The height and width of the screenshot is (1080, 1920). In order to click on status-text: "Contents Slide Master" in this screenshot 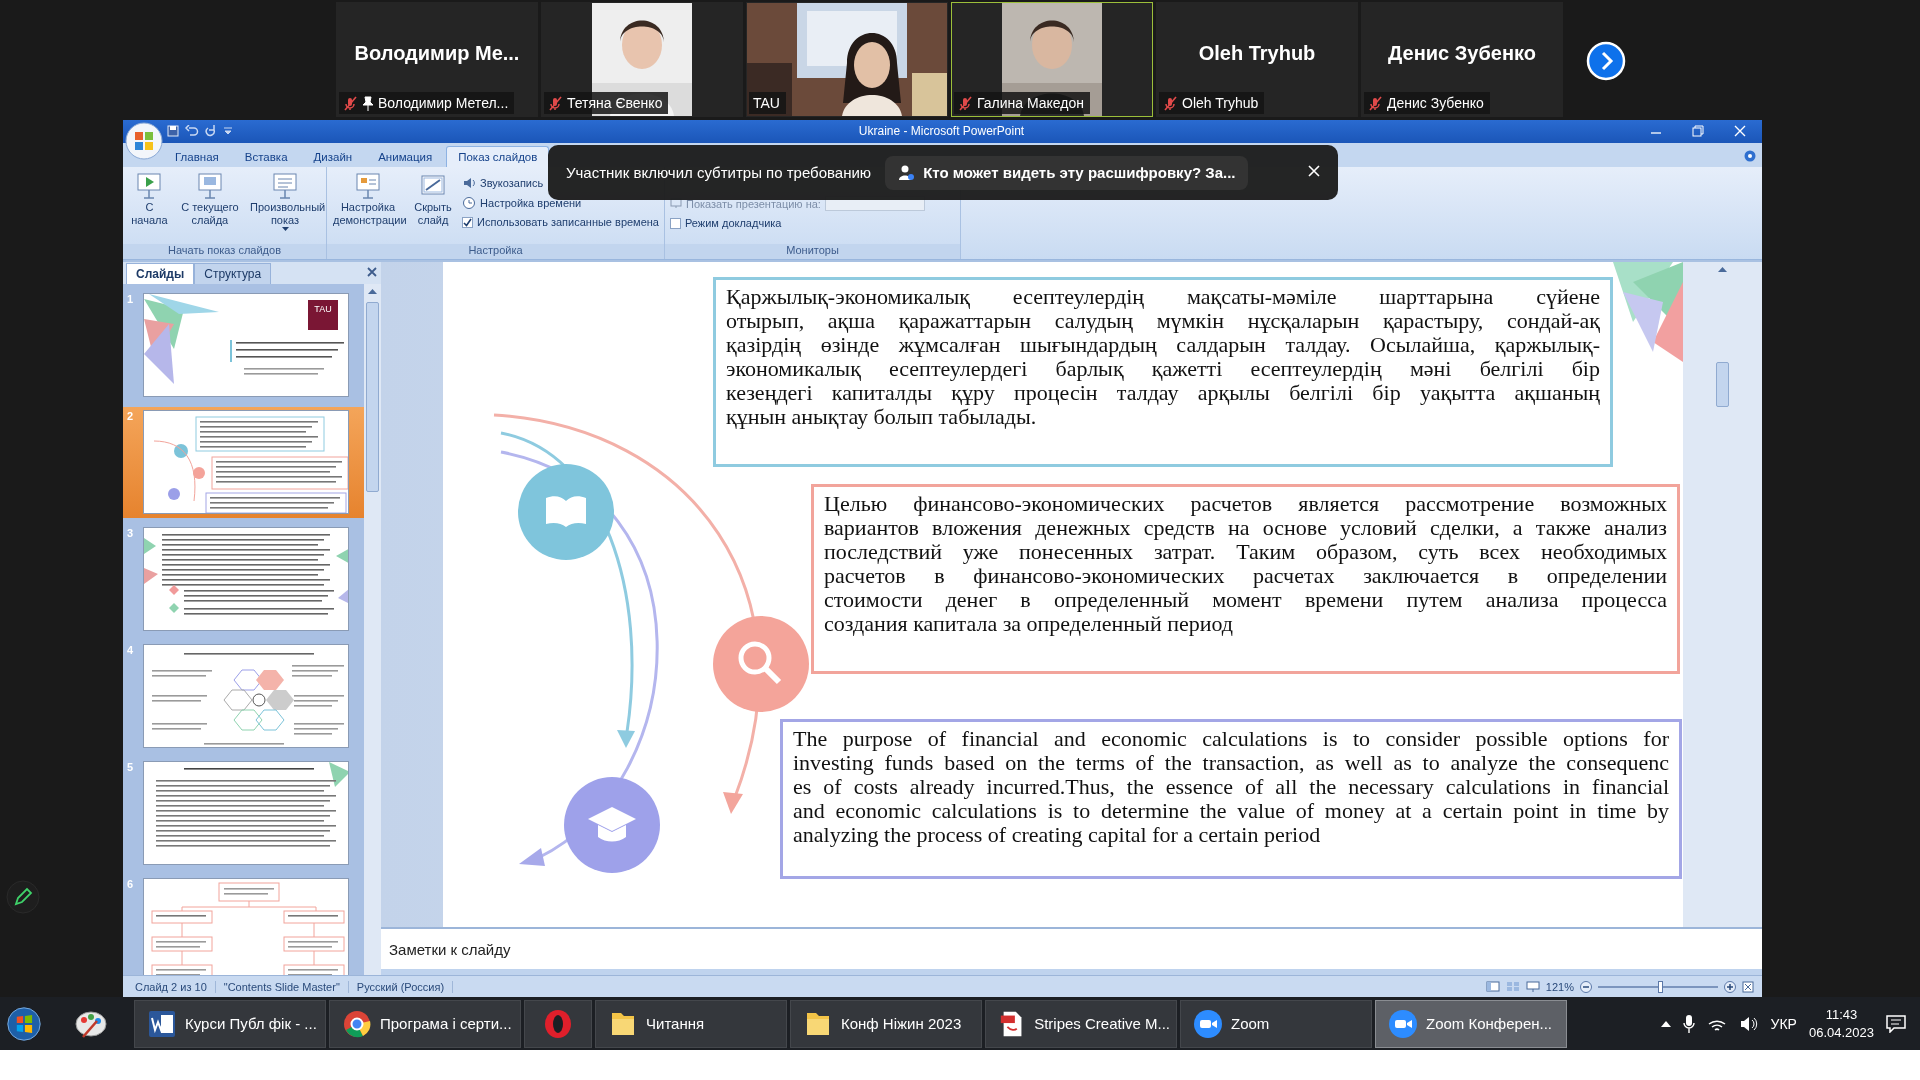, I will do `click(282, 986)`.